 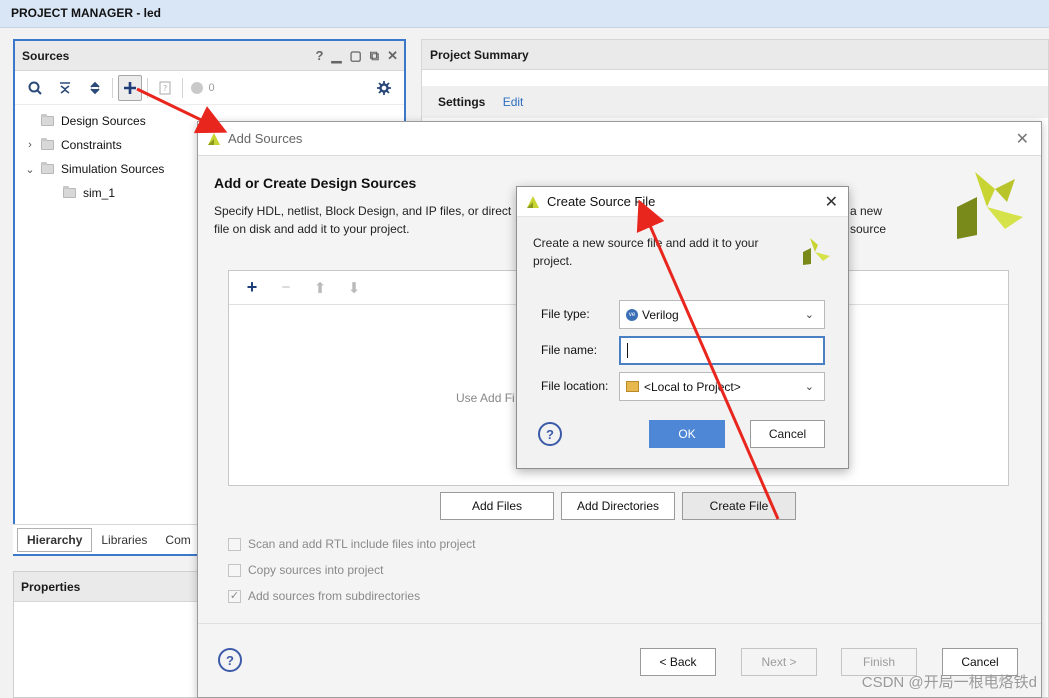 I want to click on sources-toolbar: ? 0, so click(x=209, y=88).